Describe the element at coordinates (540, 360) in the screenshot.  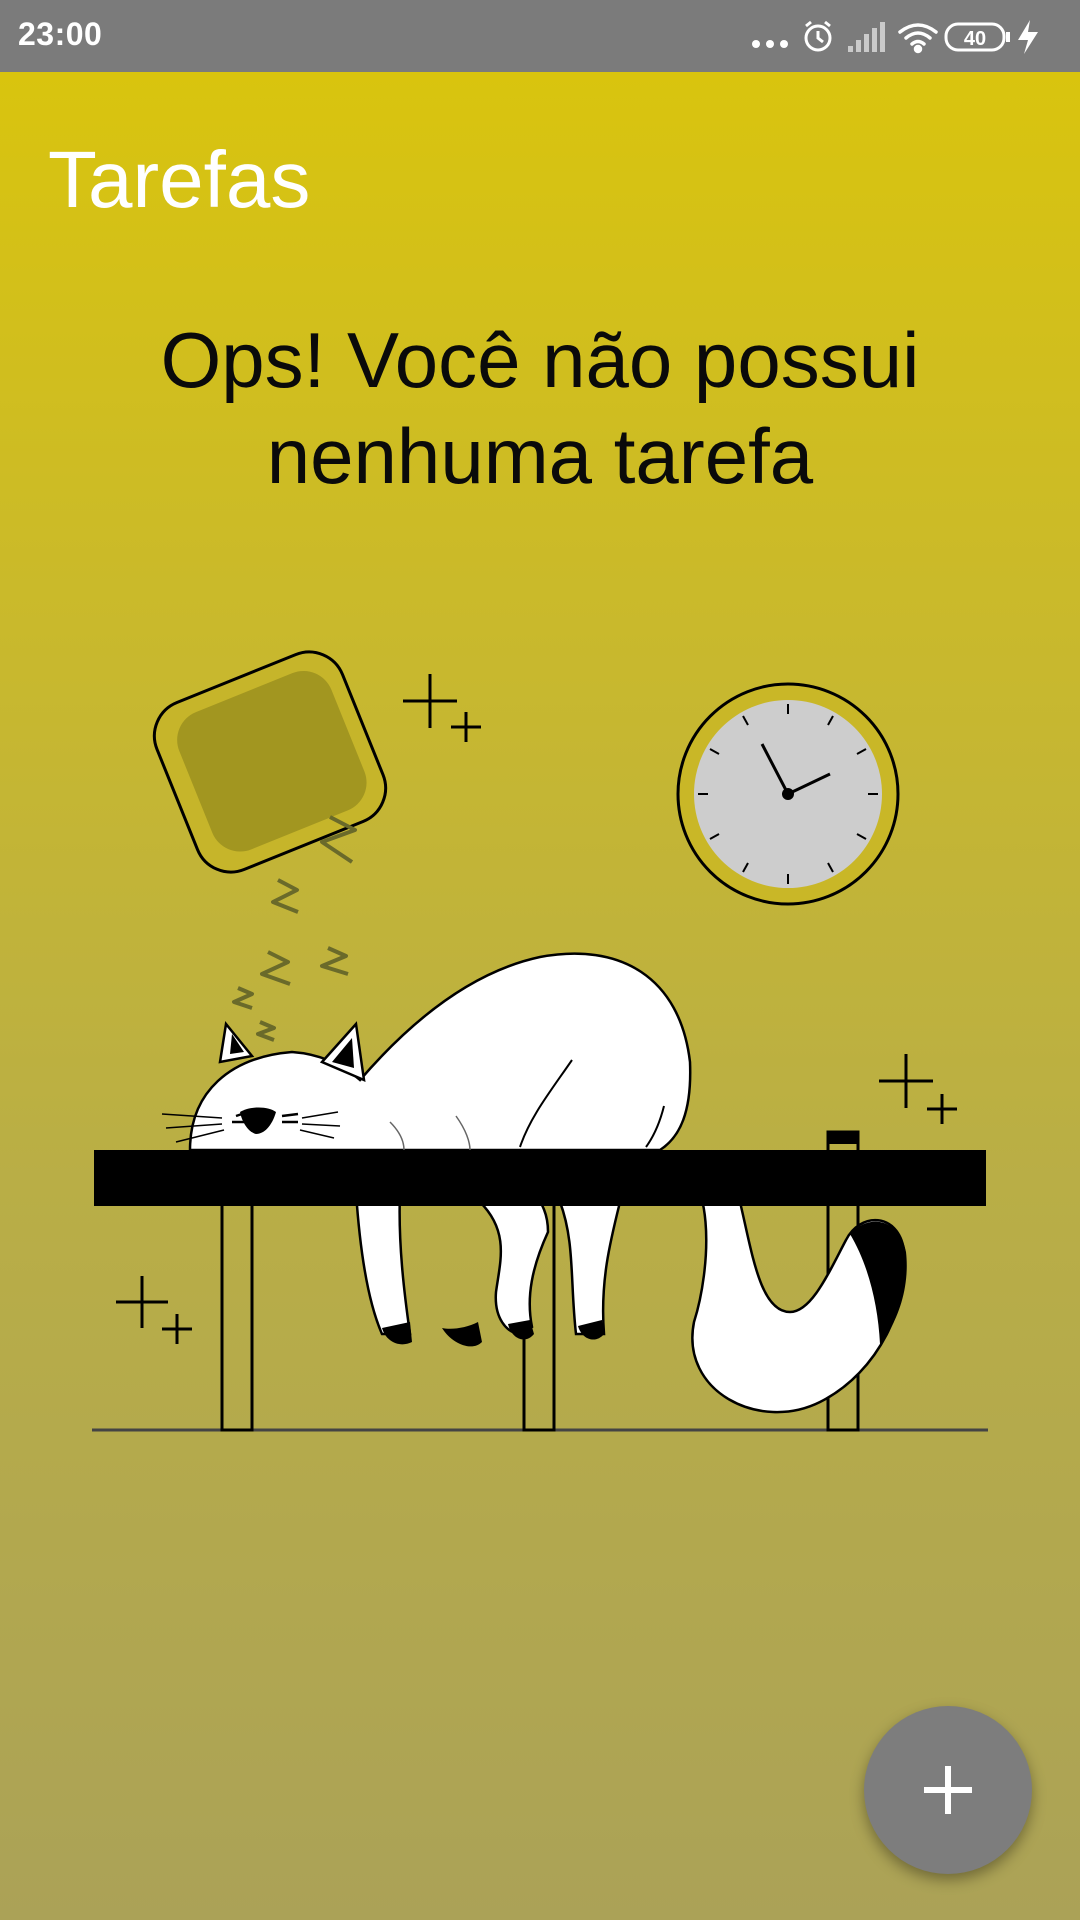
I see `empty-state-line-1: Ops! Você não possui` at that location.